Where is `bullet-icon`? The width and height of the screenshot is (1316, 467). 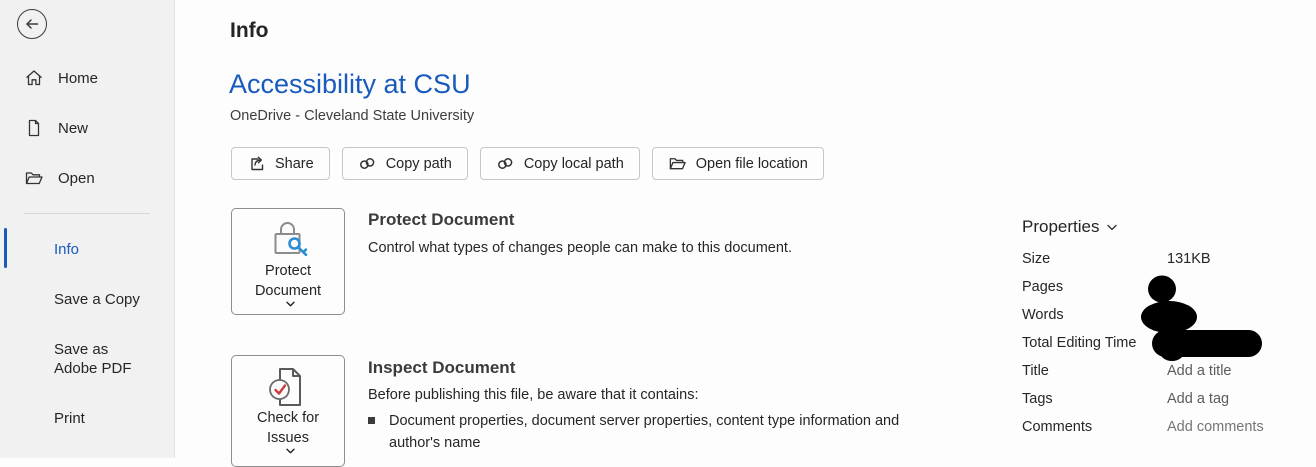 bullet-icon is located at coordinates (371, 420).